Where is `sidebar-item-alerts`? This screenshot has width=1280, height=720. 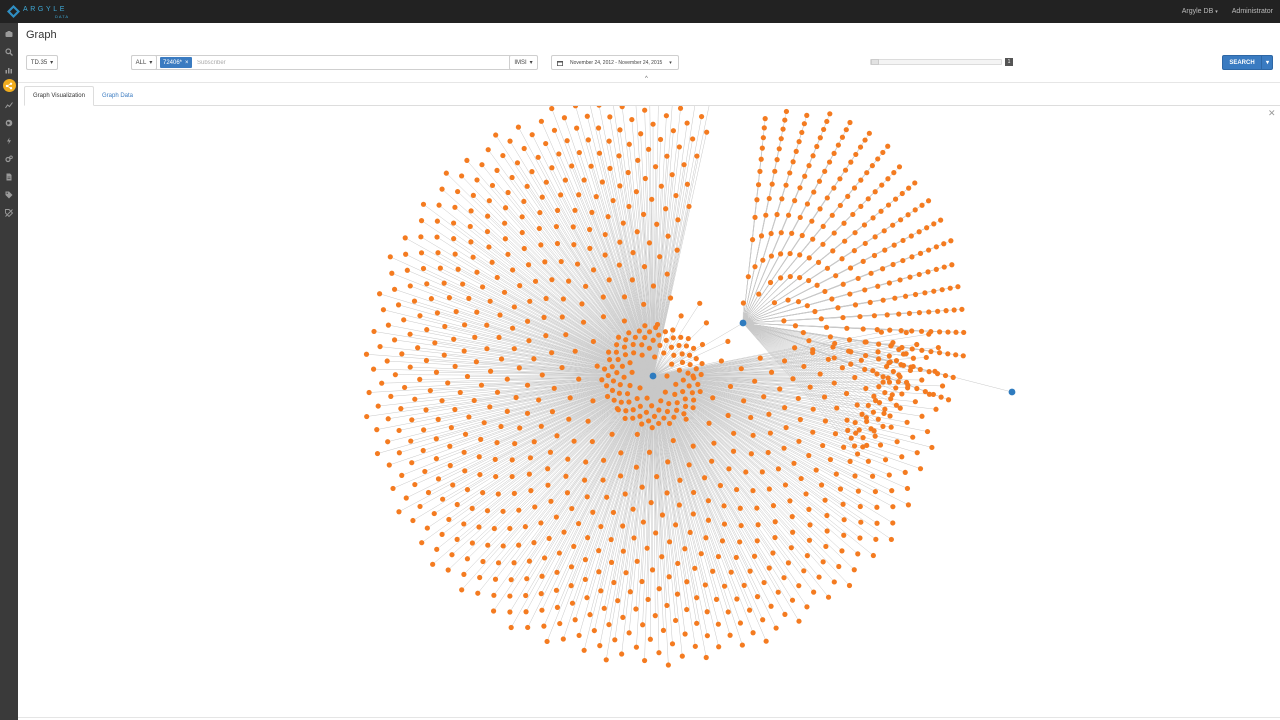
sidebar-item-alerts is located at coordinates (9, 141).